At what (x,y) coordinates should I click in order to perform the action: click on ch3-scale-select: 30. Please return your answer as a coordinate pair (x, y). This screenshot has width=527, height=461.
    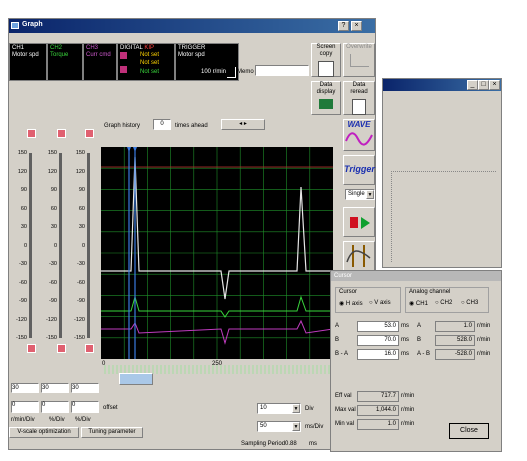
    Looking at the image, I should click on (85, 388).